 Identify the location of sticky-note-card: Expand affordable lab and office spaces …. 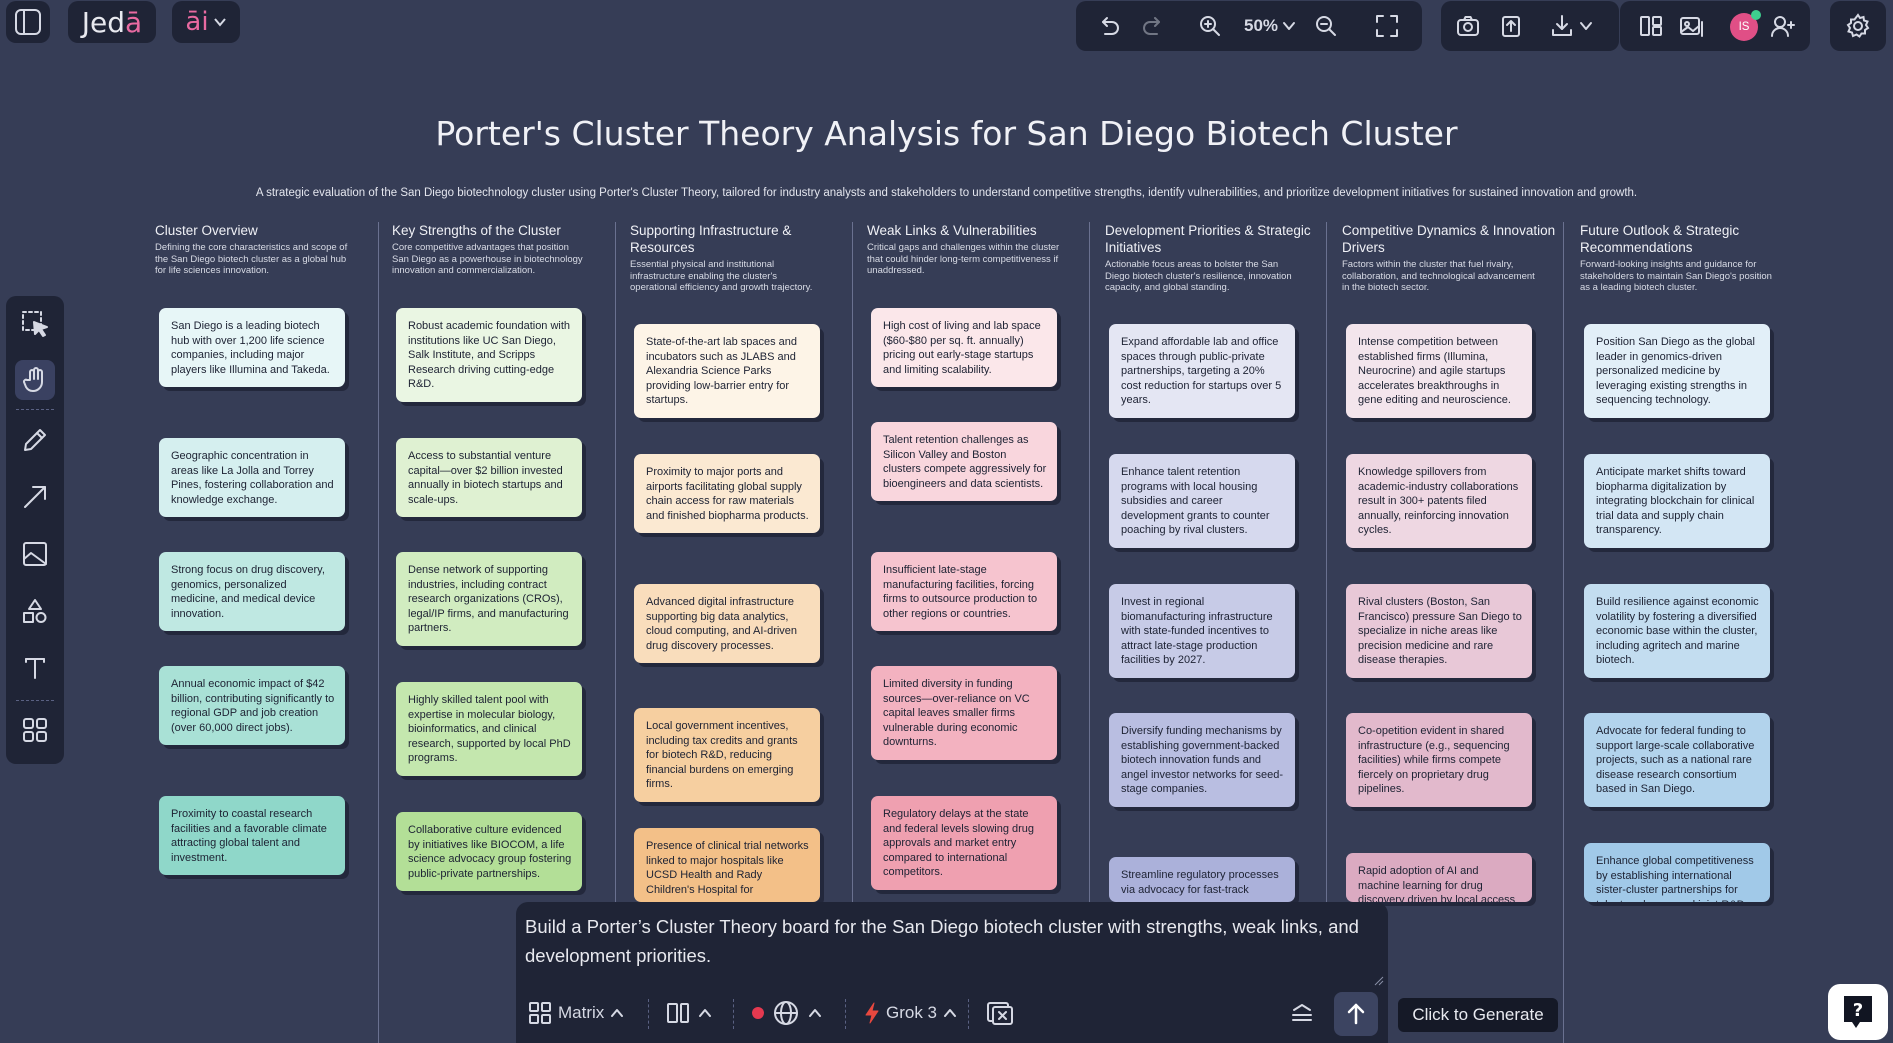
(1202, 371).